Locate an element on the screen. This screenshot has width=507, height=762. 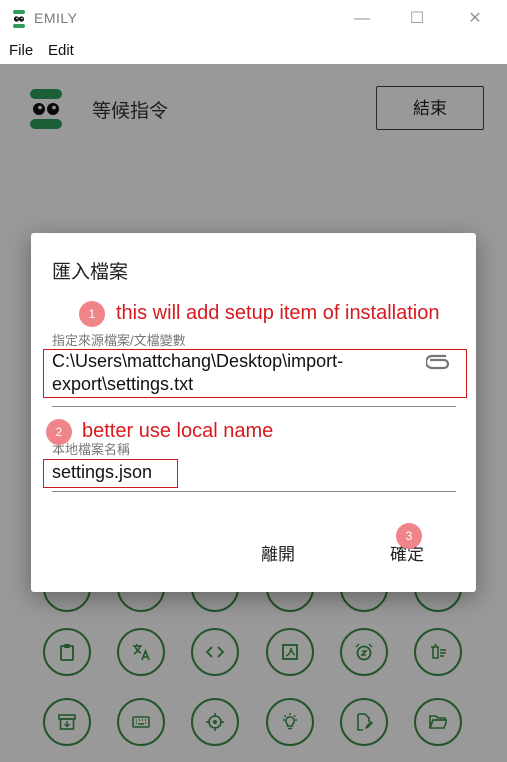
source-file-underline is located at coordinates (254, 406).